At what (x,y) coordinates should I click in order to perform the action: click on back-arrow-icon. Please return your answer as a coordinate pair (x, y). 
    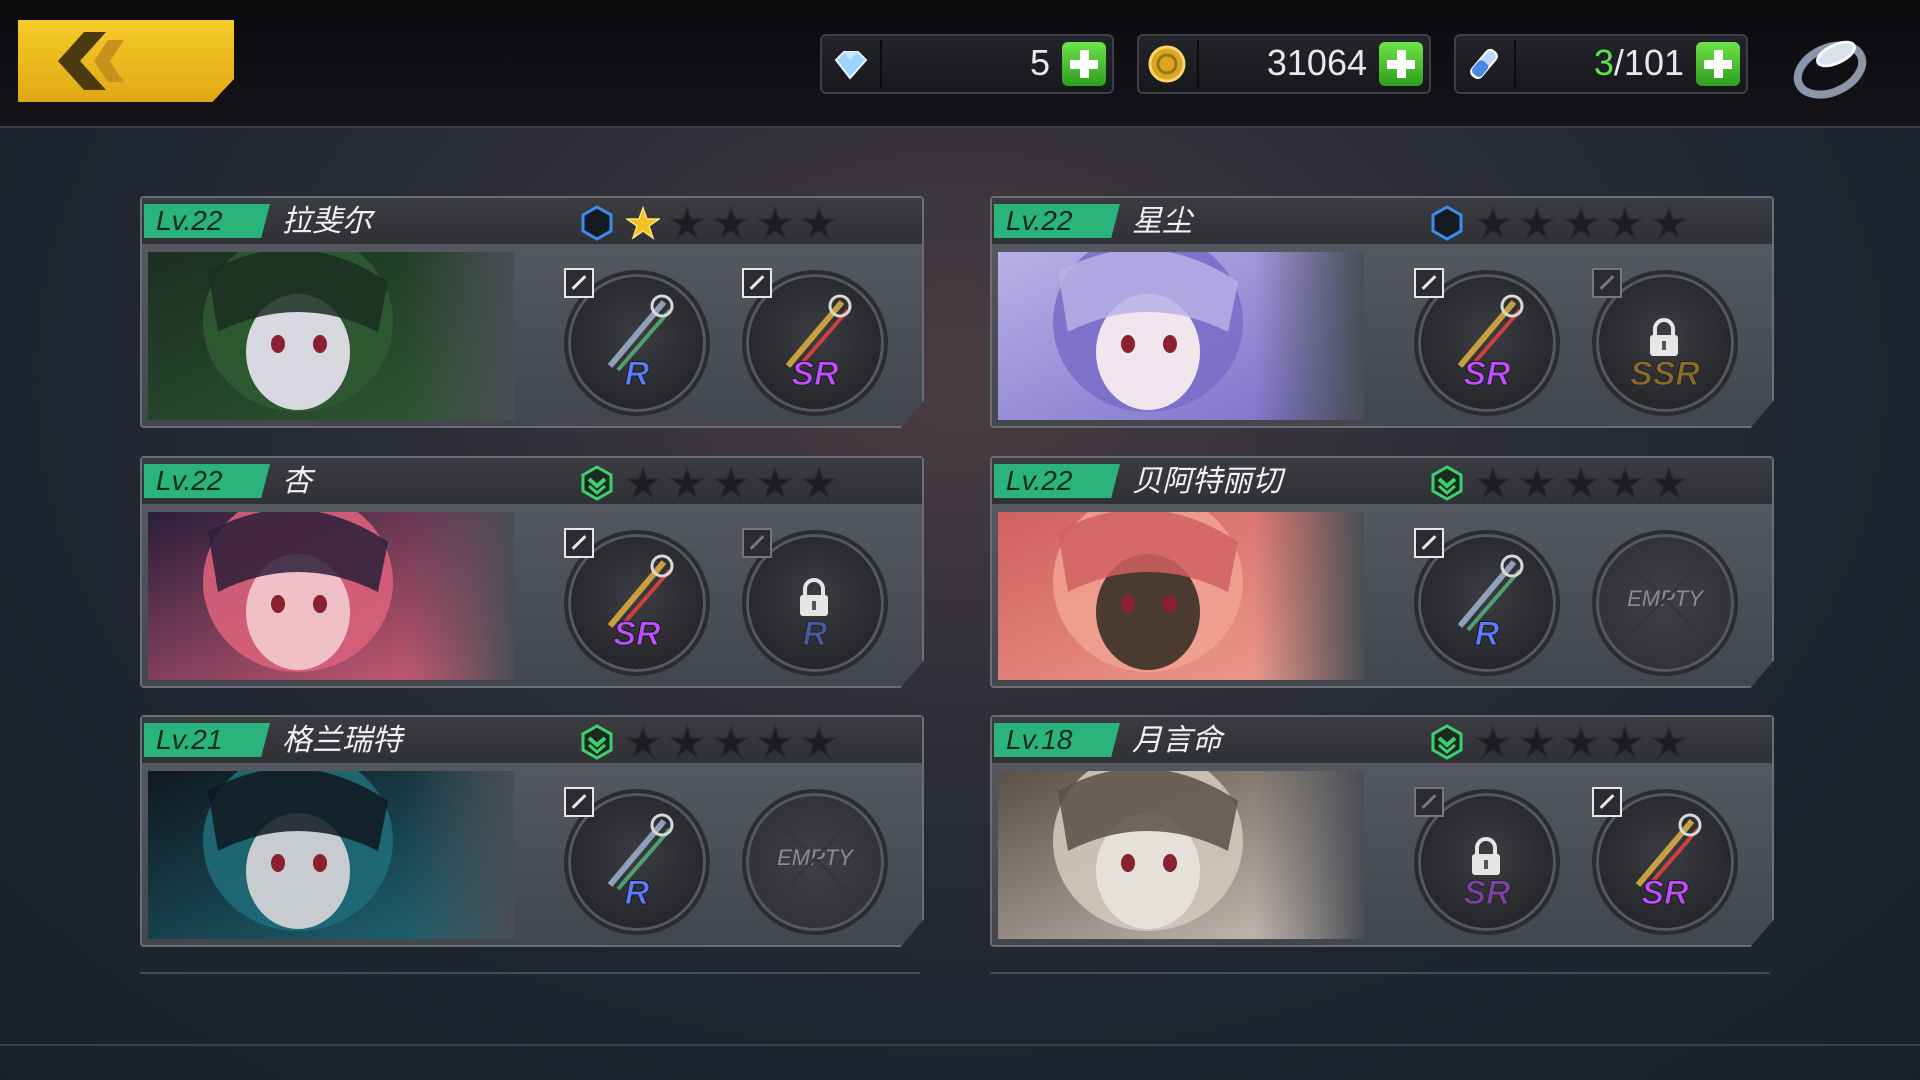
    Looking at the image, I should click on (91, 61).